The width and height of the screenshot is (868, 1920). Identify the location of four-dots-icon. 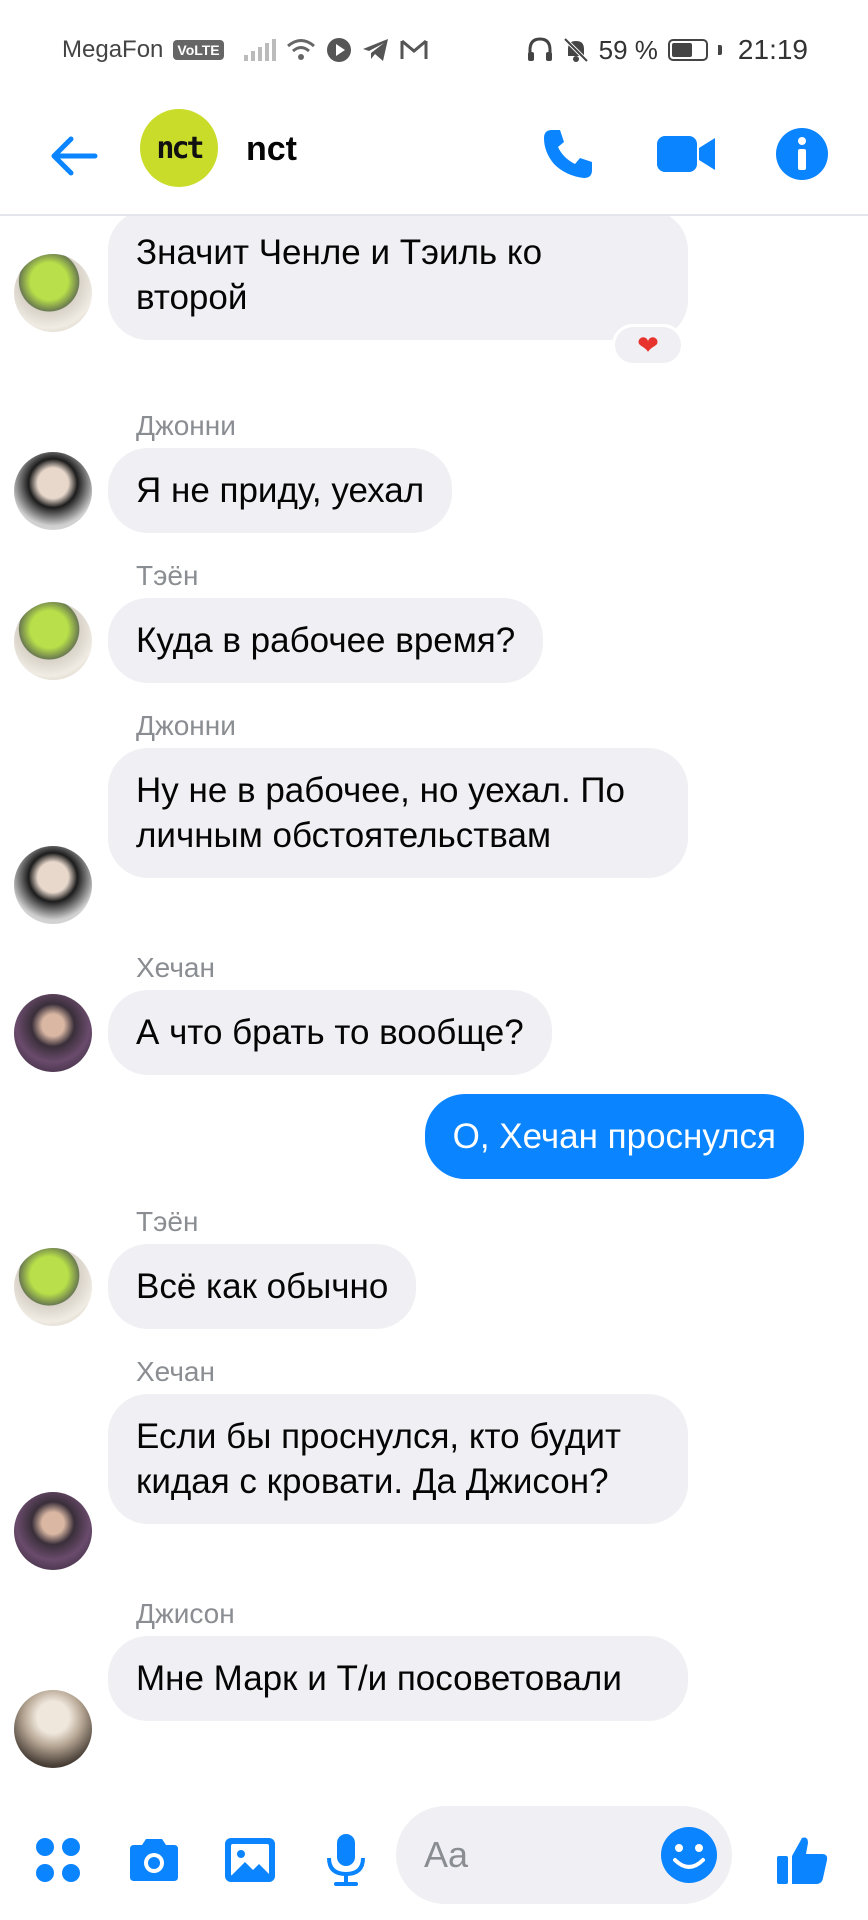
(58, 1860).